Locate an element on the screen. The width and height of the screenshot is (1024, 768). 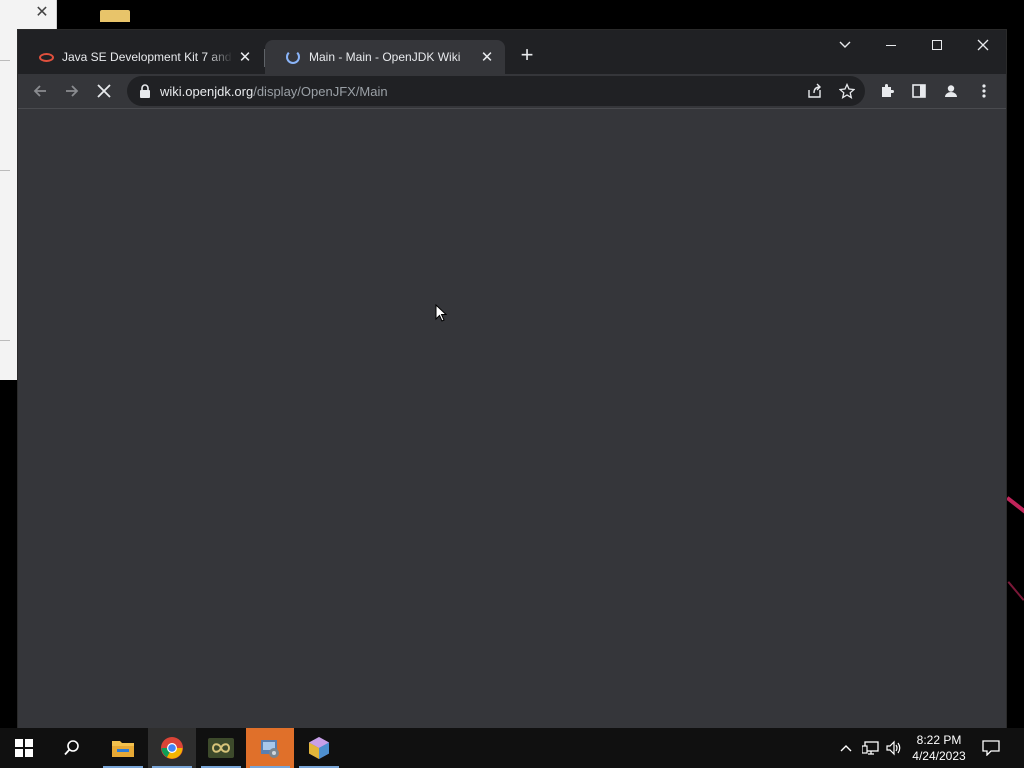
mouse-cursor-icon is located at coordinates (441, 313).